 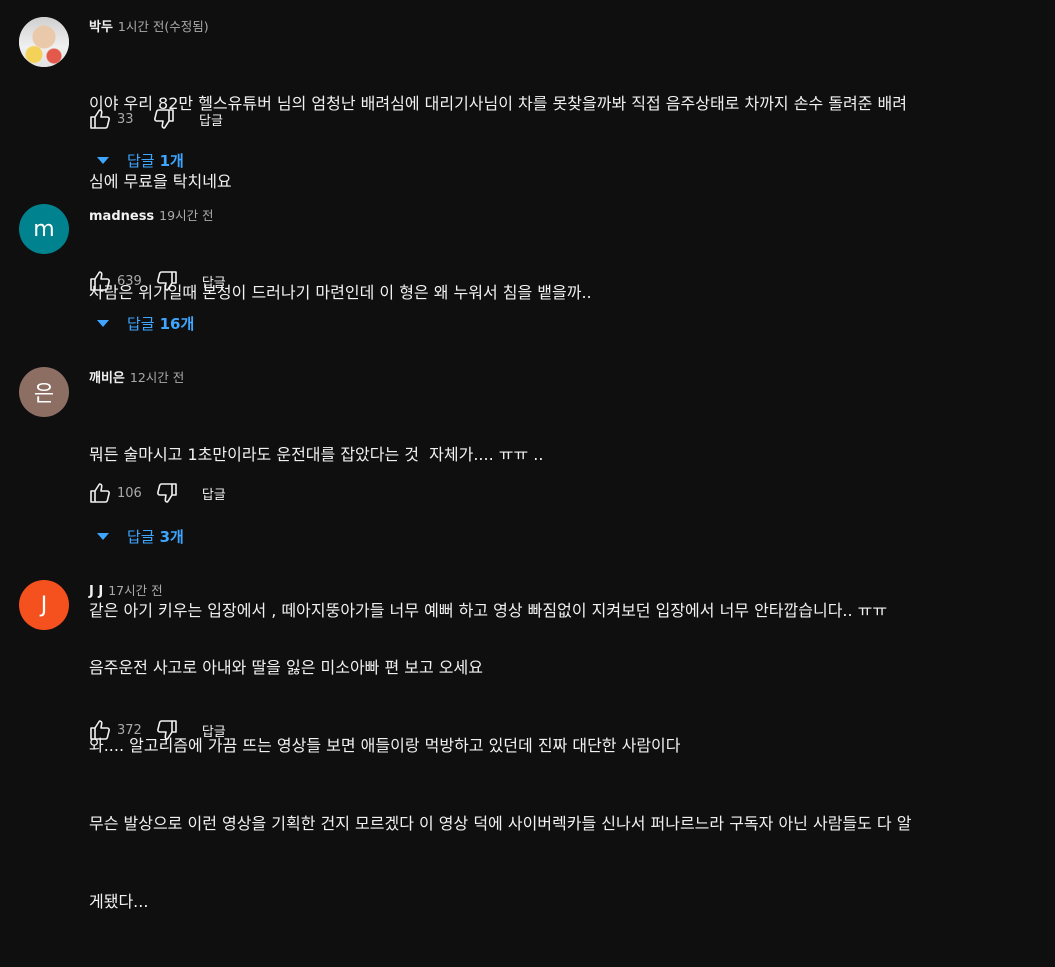 What do you see at coordinates (135, 589) in the screenshot?
I see `comment-timestamp: 17시간 전` at bounding box center [135, 589].